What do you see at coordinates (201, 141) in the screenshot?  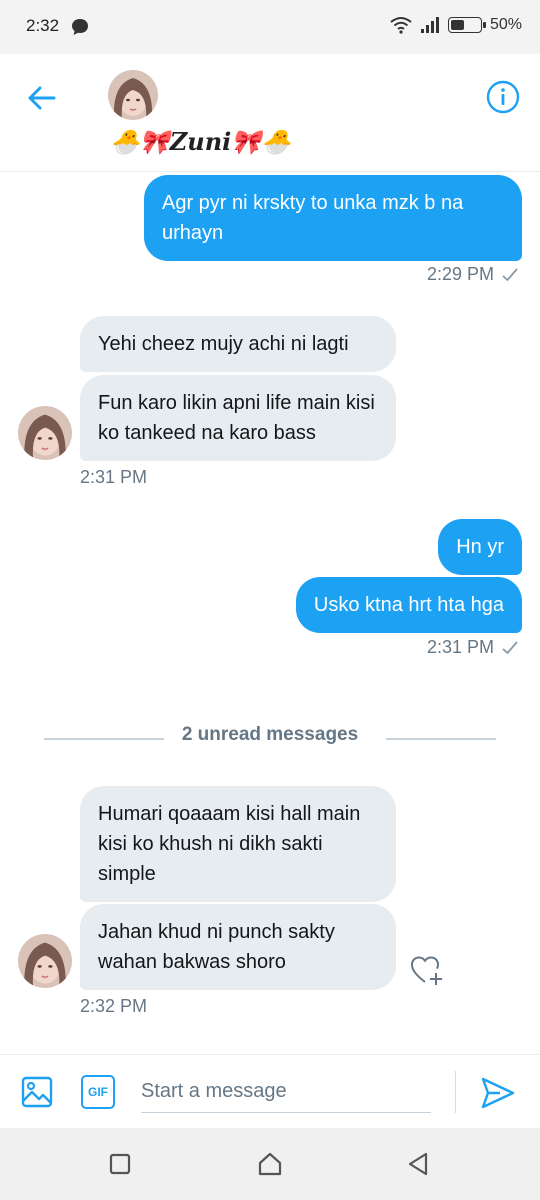 I see `contact-name: 🐣🎀𝒁𝒖𝒏𝒊🎀🐣` at bounding box center [201, 141].